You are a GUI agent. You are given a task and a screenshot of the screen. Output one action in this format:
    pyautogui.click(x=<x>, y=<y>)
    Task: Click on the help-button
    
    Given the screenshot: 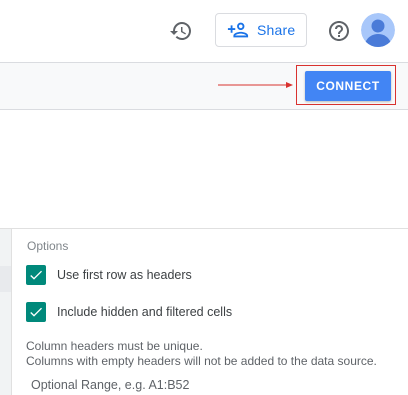 What is the action you would take?
    pyautogui.click(x=339, y=31)
    